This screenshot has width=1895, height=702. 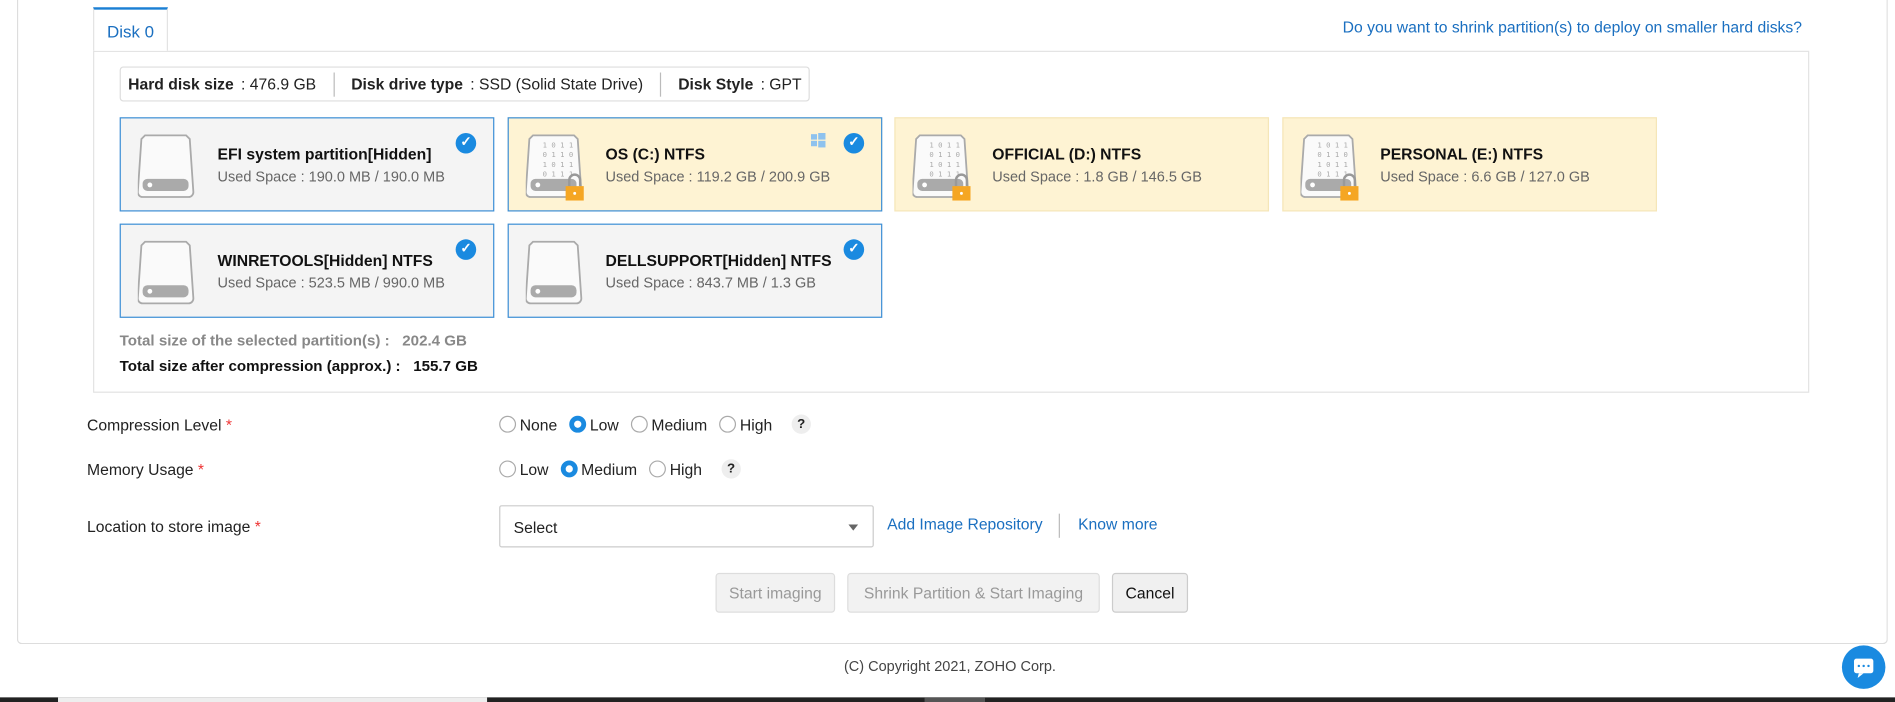 I want to click on label-text: Location to store image, so click(x=169, y=526).